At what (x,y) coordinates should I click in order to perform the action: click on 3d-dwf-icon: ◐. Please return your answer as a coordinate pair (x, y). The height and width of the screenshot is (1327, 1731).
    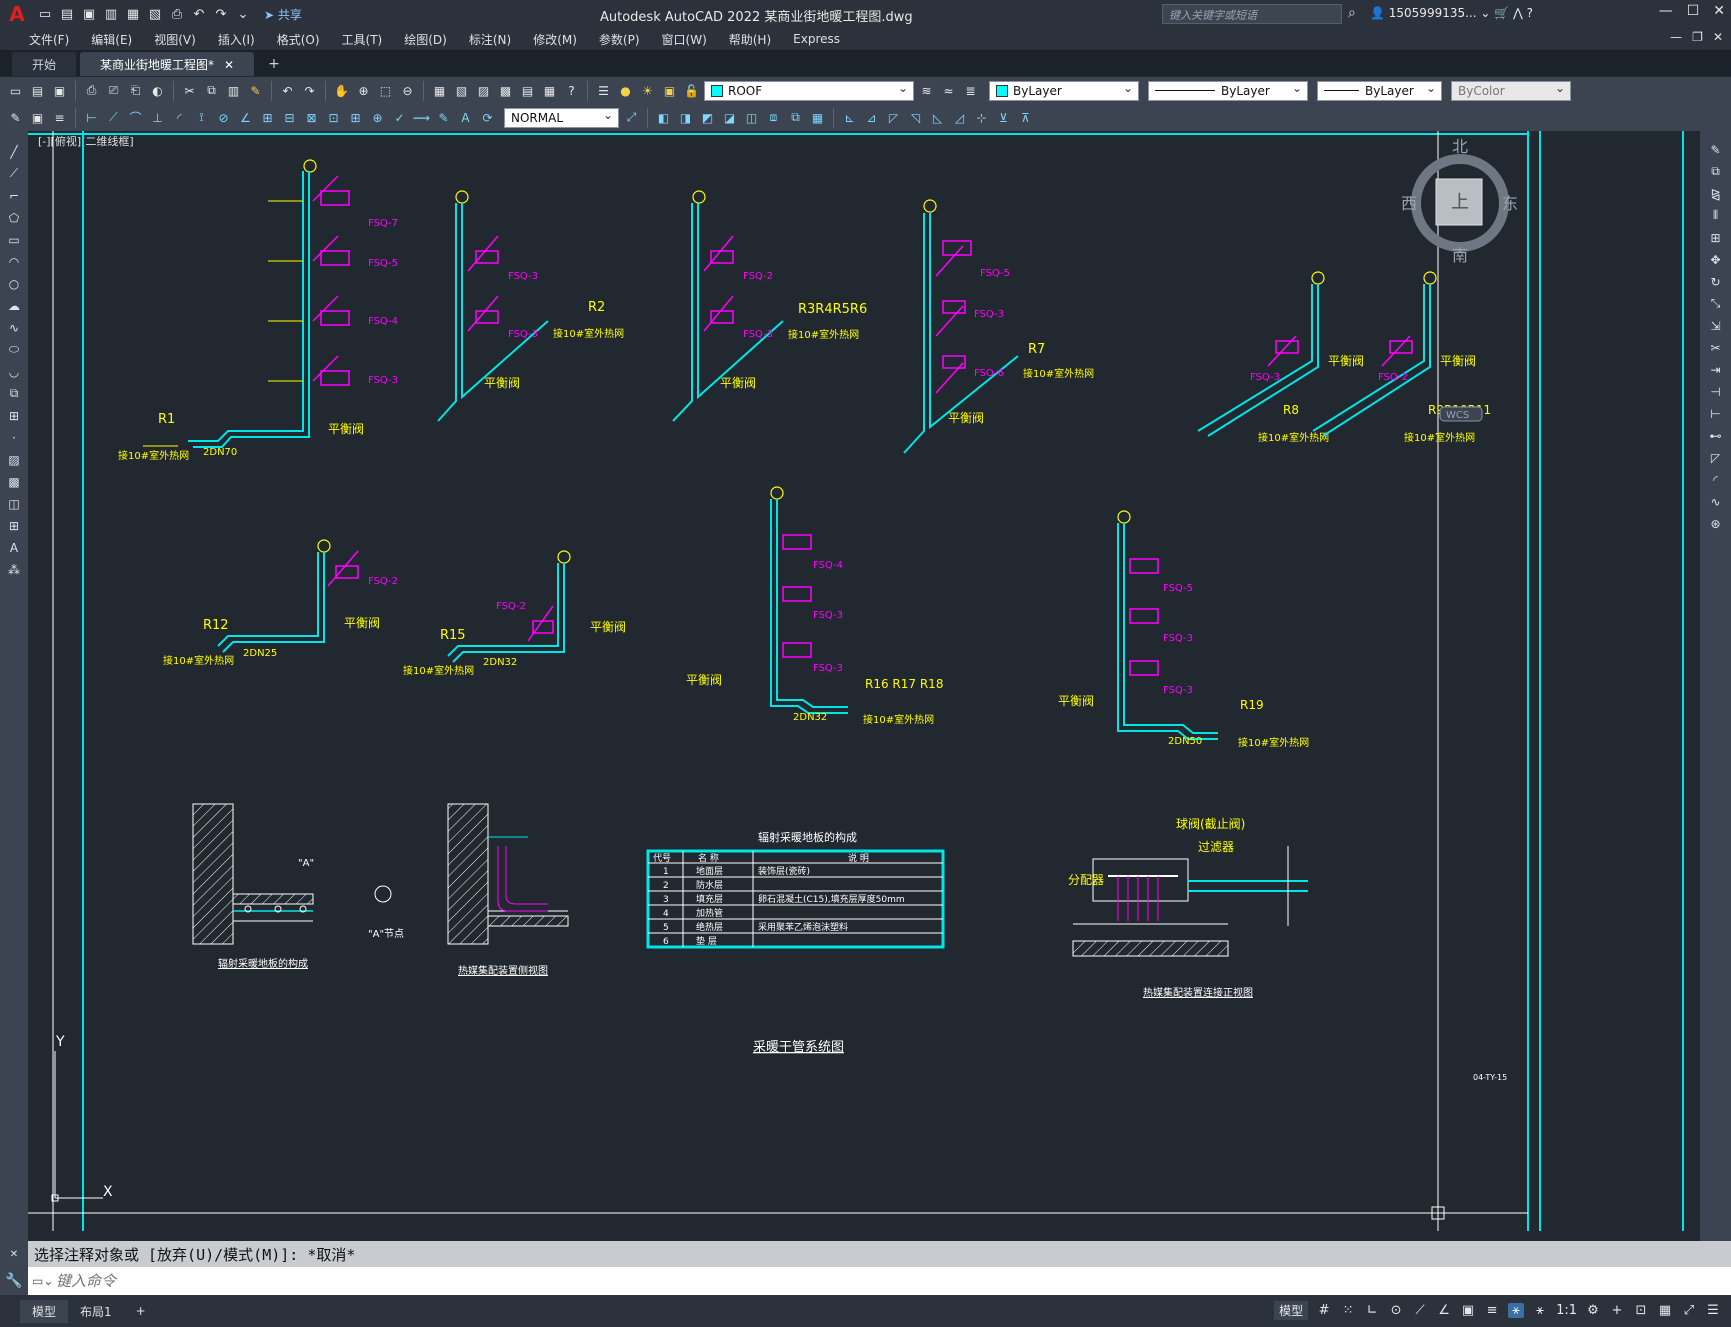
    Looking at the image, I should click on (157, 90).